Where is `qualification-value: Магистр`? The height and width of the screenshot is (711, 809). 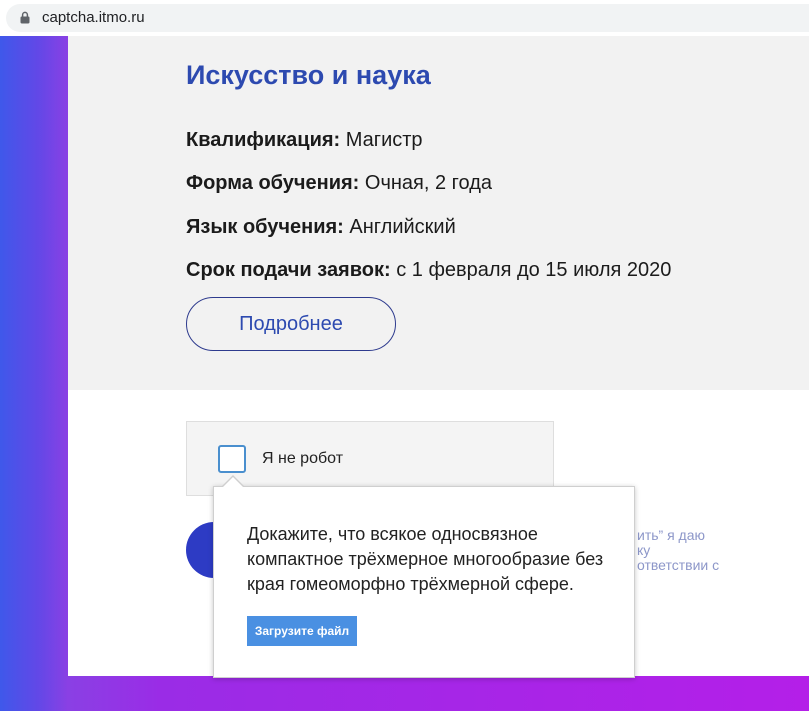 qualification-value: Магистр is located at coordinates (384, 140).